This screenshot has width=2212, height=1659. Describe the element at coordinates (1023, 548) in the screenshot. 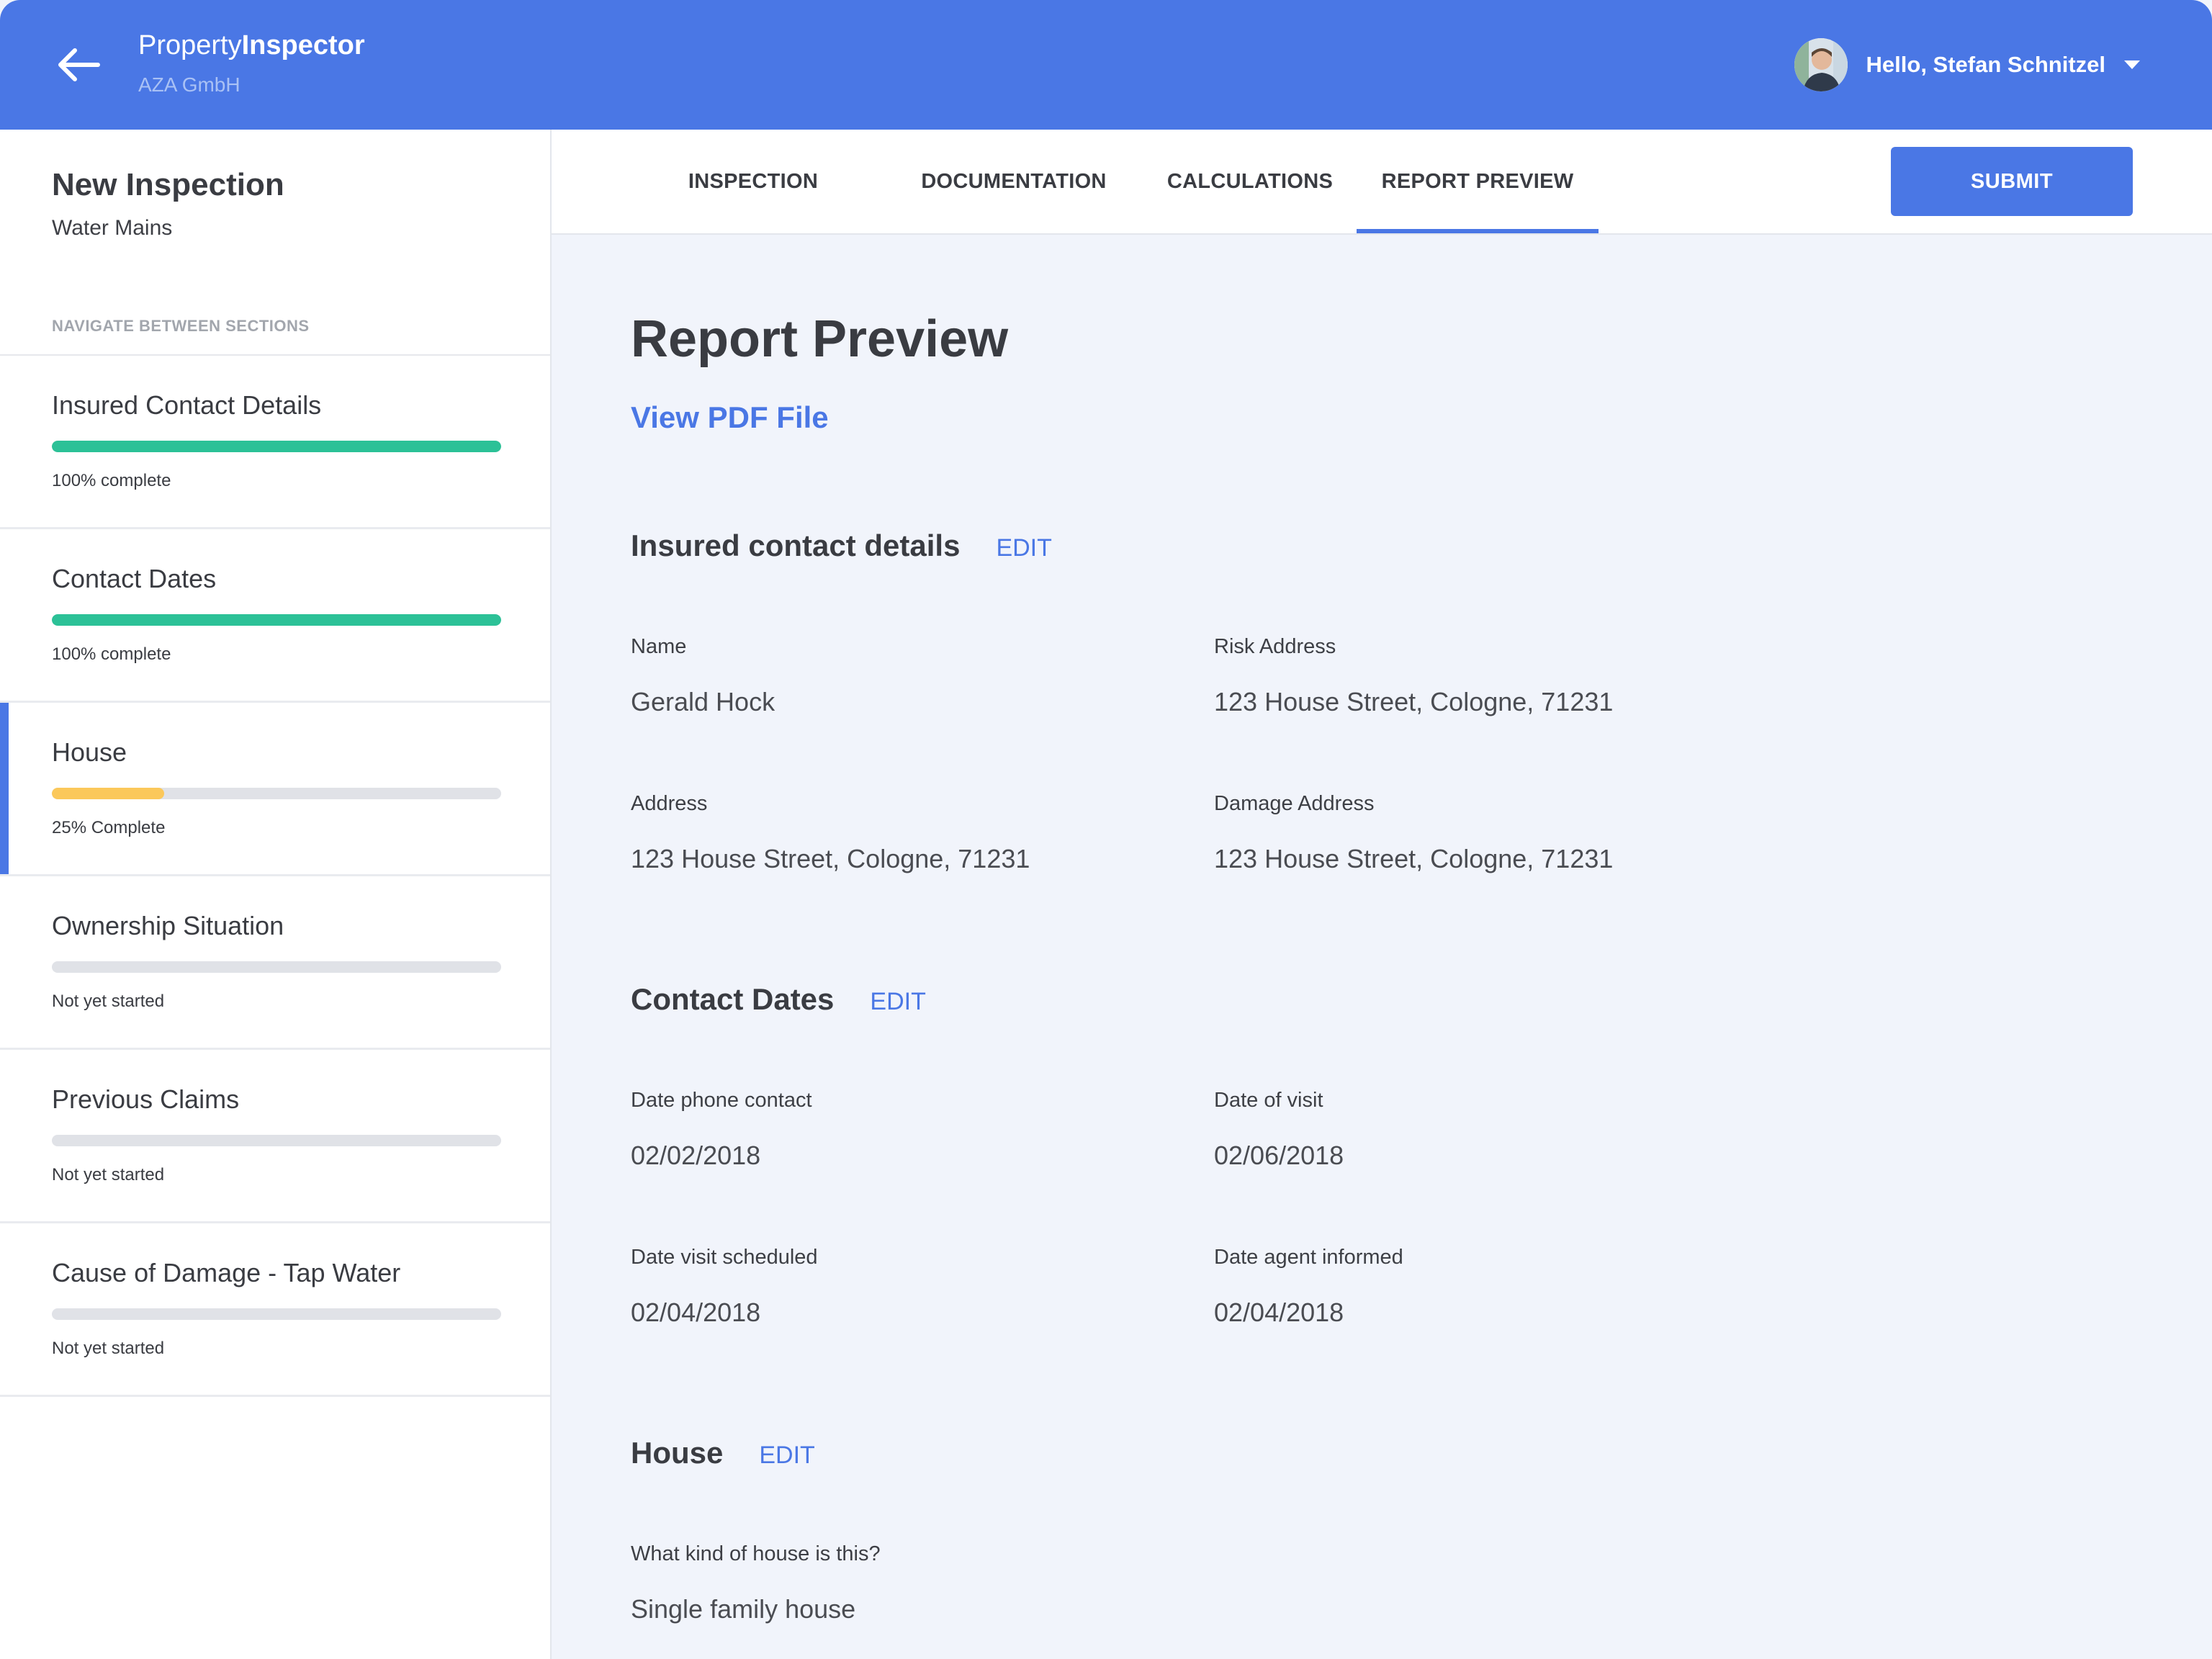

I see `edit-insured-button: EDIT` at that location.